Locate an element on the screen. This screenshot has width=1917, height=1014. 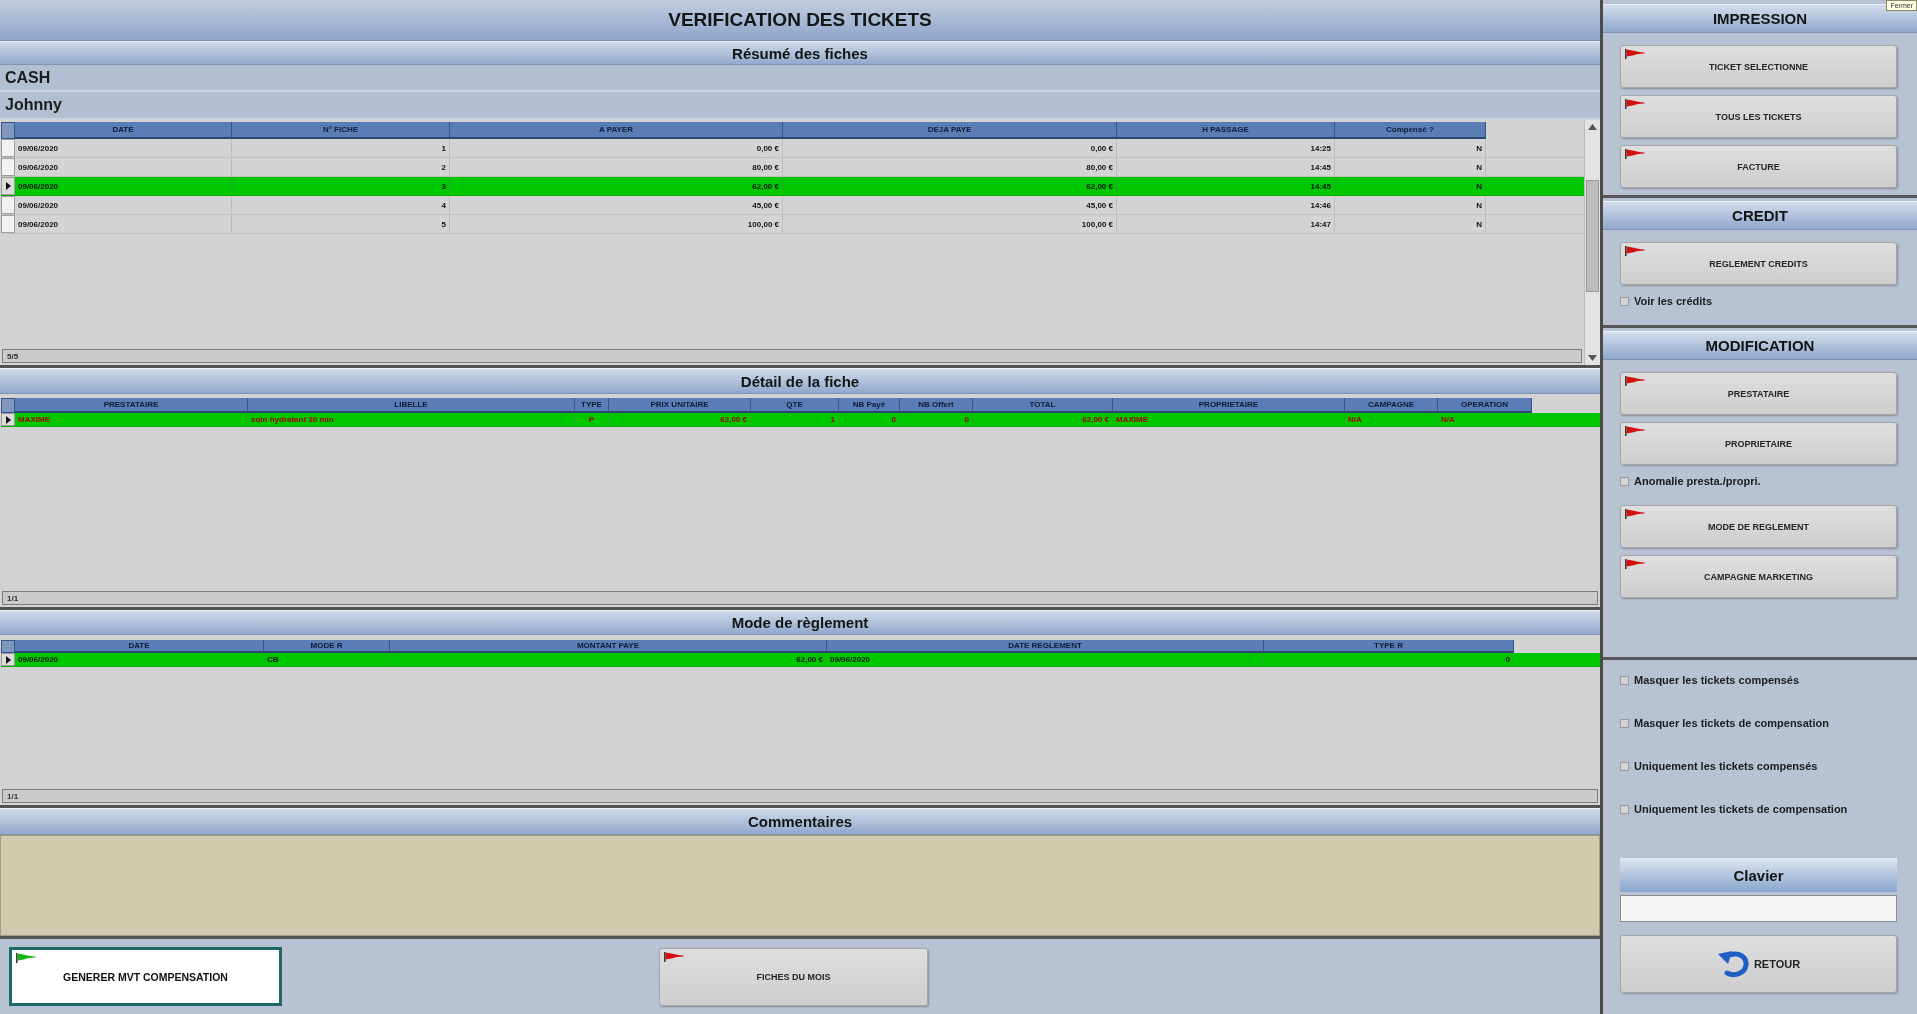
column-header: DEJA PAYE is located at coordinates (950, 130).